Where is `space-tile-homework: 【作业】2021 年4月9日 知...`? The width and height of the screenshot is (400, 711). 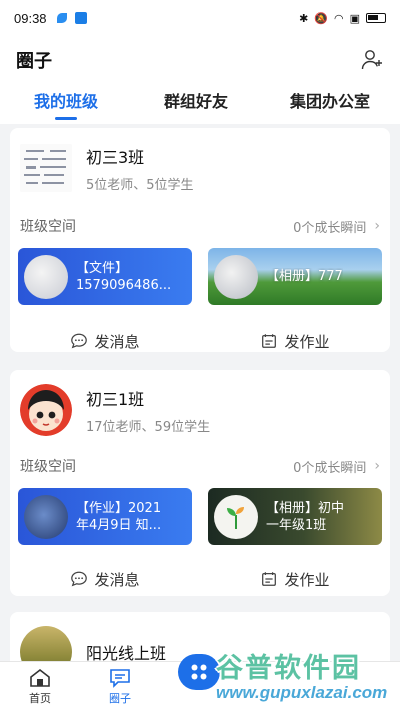 space-tile-homework: 【作业】2021 年4月9日 知... is located at coordinates (105, 516).